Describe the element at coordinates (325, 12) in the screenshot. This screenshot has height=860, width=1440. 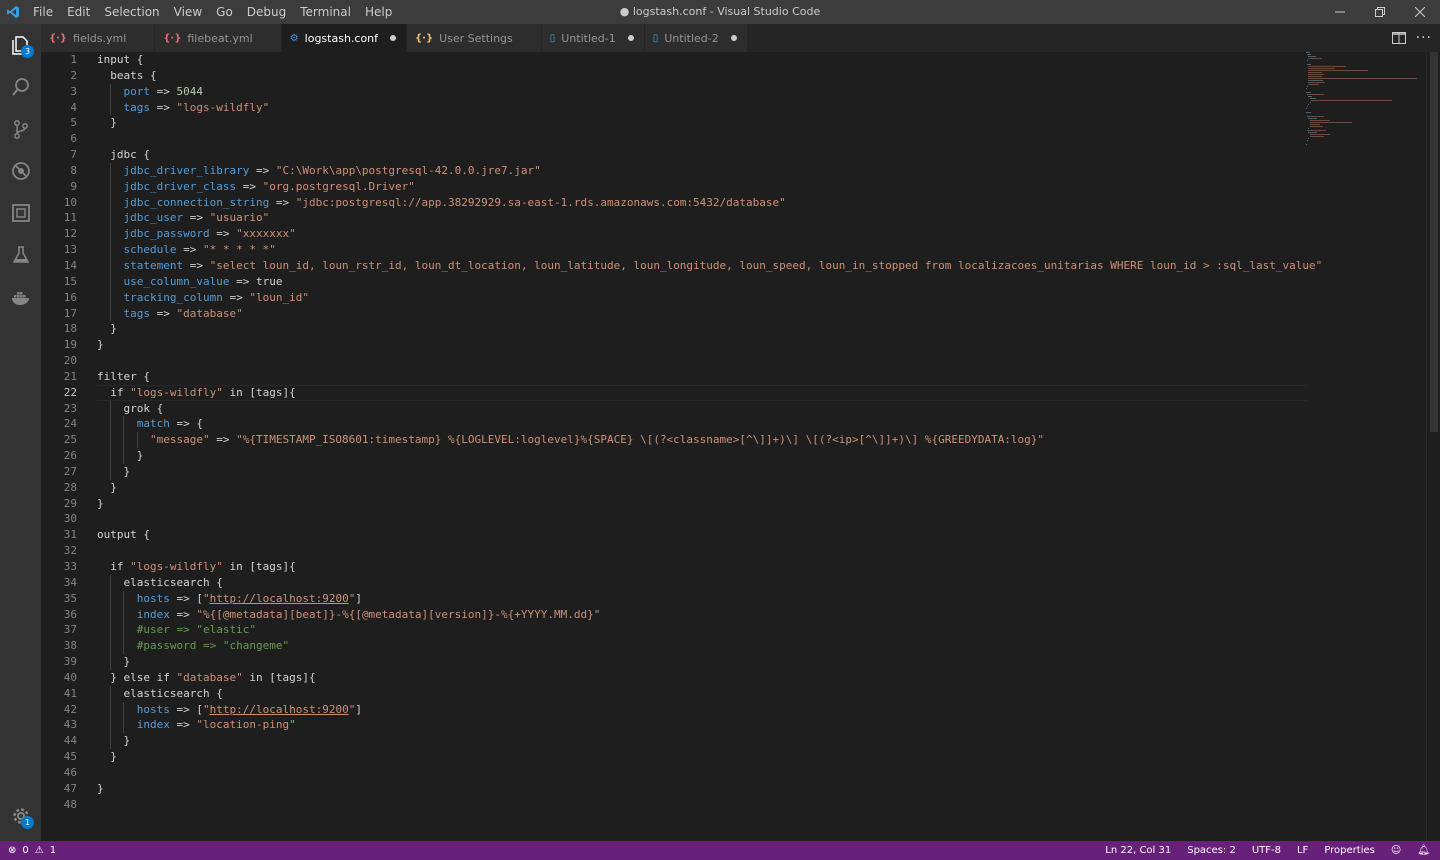
I see `menu-terminal: Terminal` at that location.